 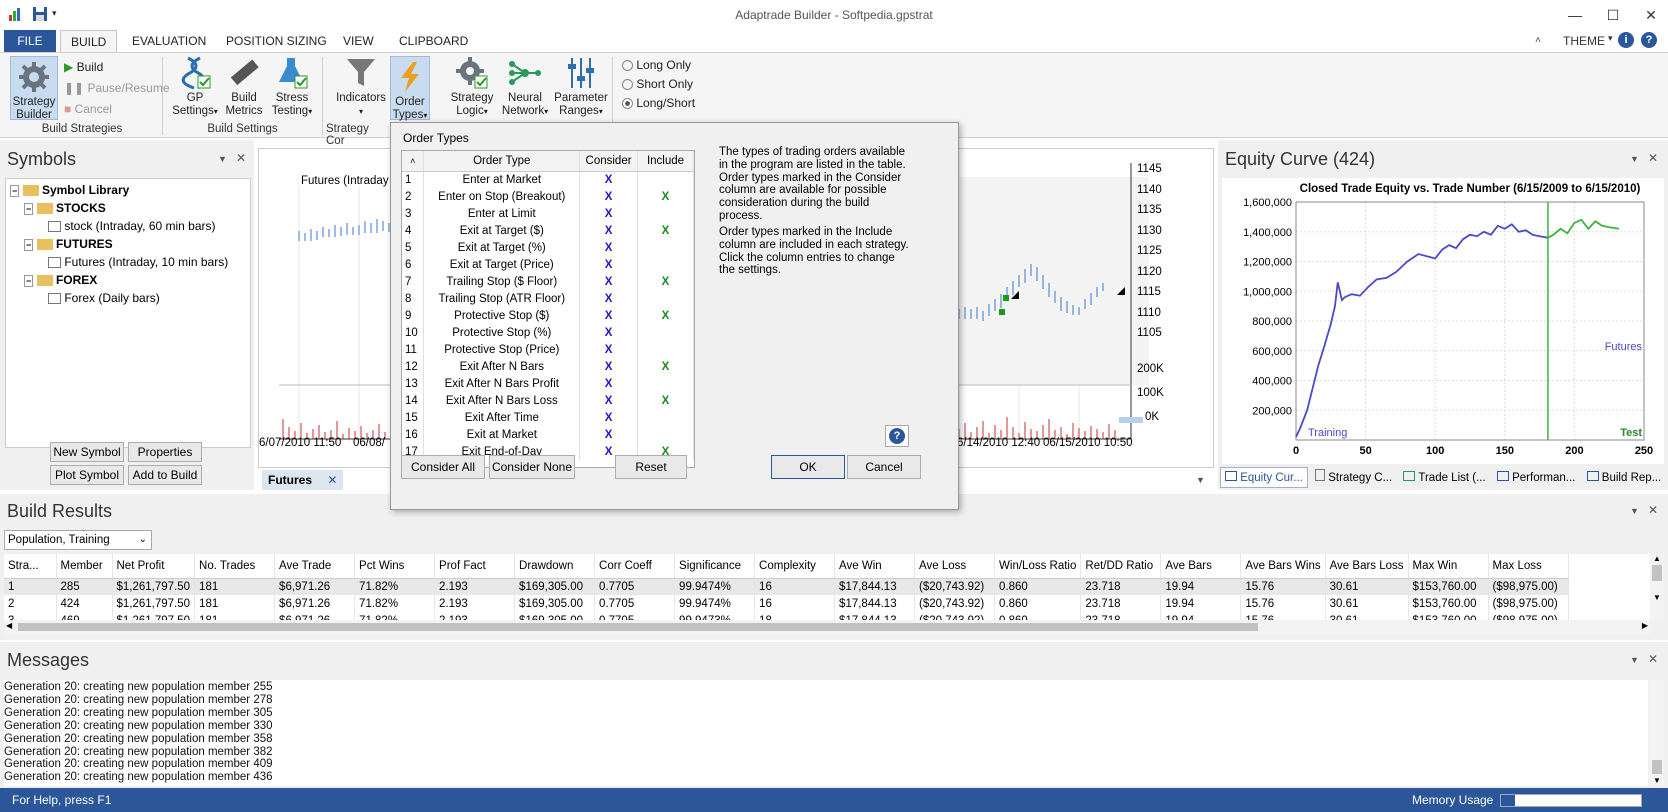 I want to click on horizontal-scrollbar: ◀ ▶, so click(x=827, y=627).